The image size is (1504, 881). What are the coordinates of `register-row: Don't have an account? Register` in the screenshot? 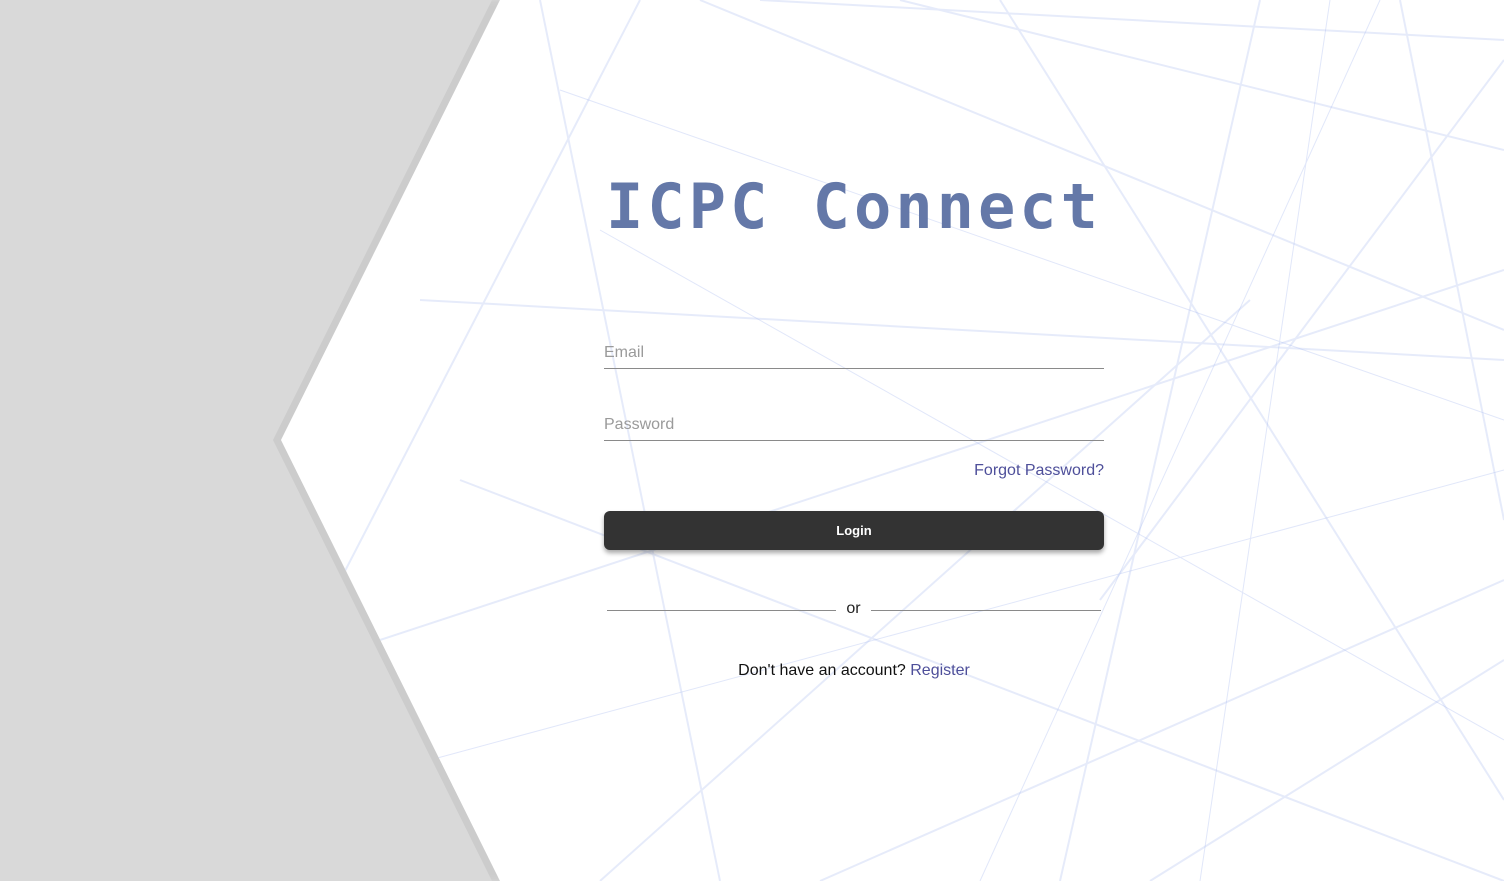 It's located at (854, 671).